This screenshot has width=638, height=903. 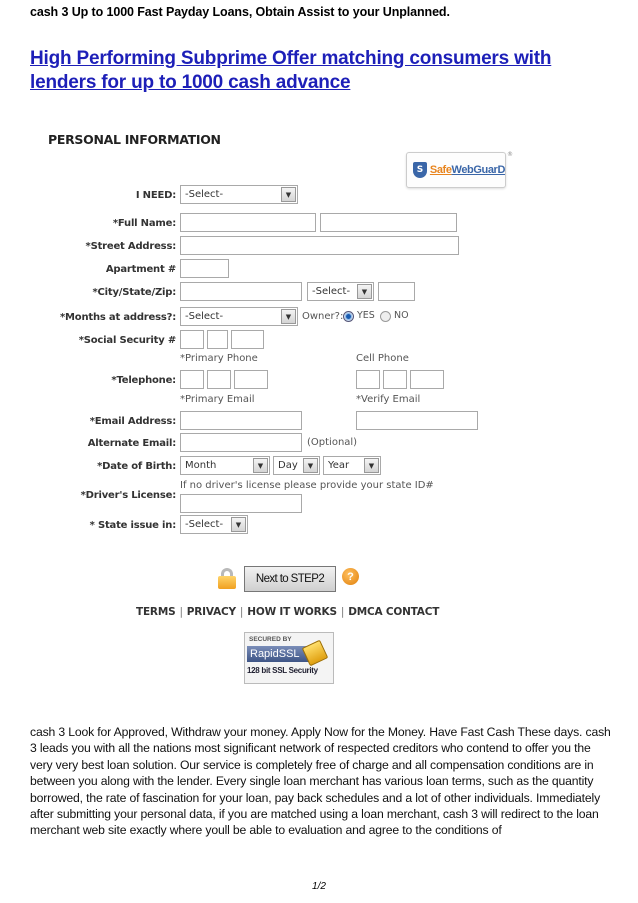 I want to click on primary-phone-label: *Primary Phone, so click(x=219, y=358).